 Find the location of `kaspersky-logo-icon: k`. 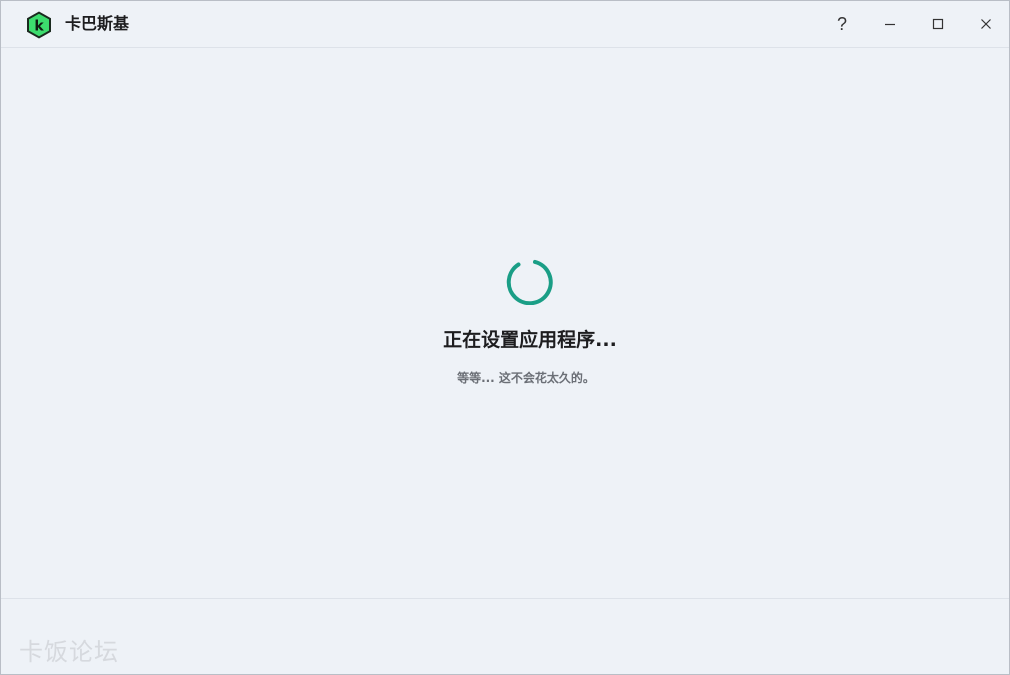

kaspersky-logo-icon: k is located at coordinates (39, 25).